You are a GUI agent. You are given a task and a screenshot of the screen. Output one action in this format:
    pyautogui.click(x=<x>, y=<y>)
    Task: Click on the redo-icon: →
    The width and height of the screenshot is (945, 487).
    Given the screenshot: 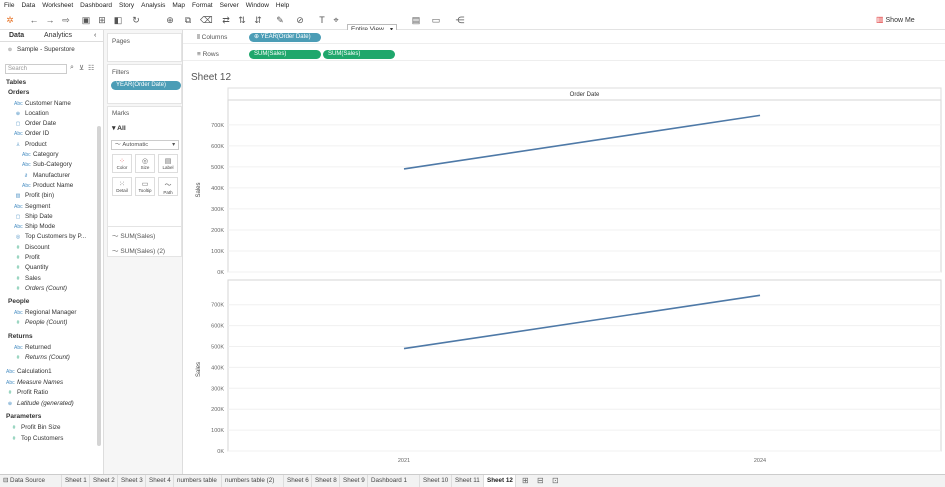 What is the action you would take?
    pyautogui.click(x=50, y=20)
    